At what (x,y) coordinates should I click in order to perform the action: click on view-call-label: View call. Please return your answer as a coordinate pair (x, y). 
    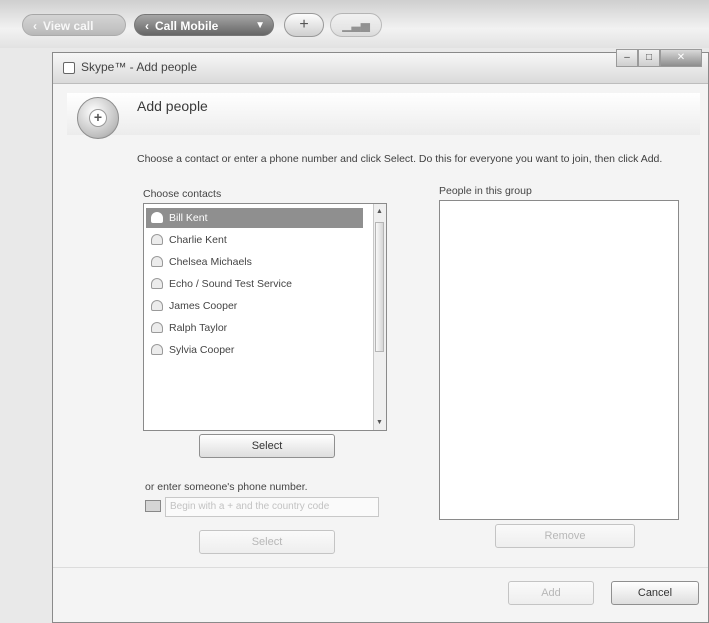
    Looking at the image, I should click on (68, 26).